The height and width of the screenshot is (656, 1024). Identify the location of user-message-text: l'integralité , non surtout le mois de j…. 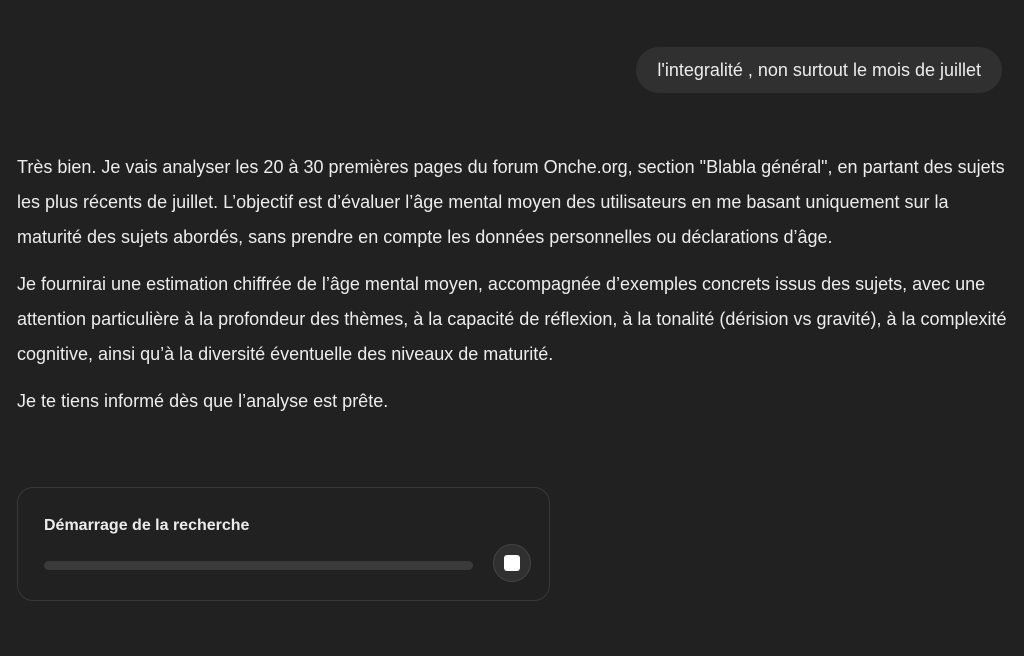
(819, 69).